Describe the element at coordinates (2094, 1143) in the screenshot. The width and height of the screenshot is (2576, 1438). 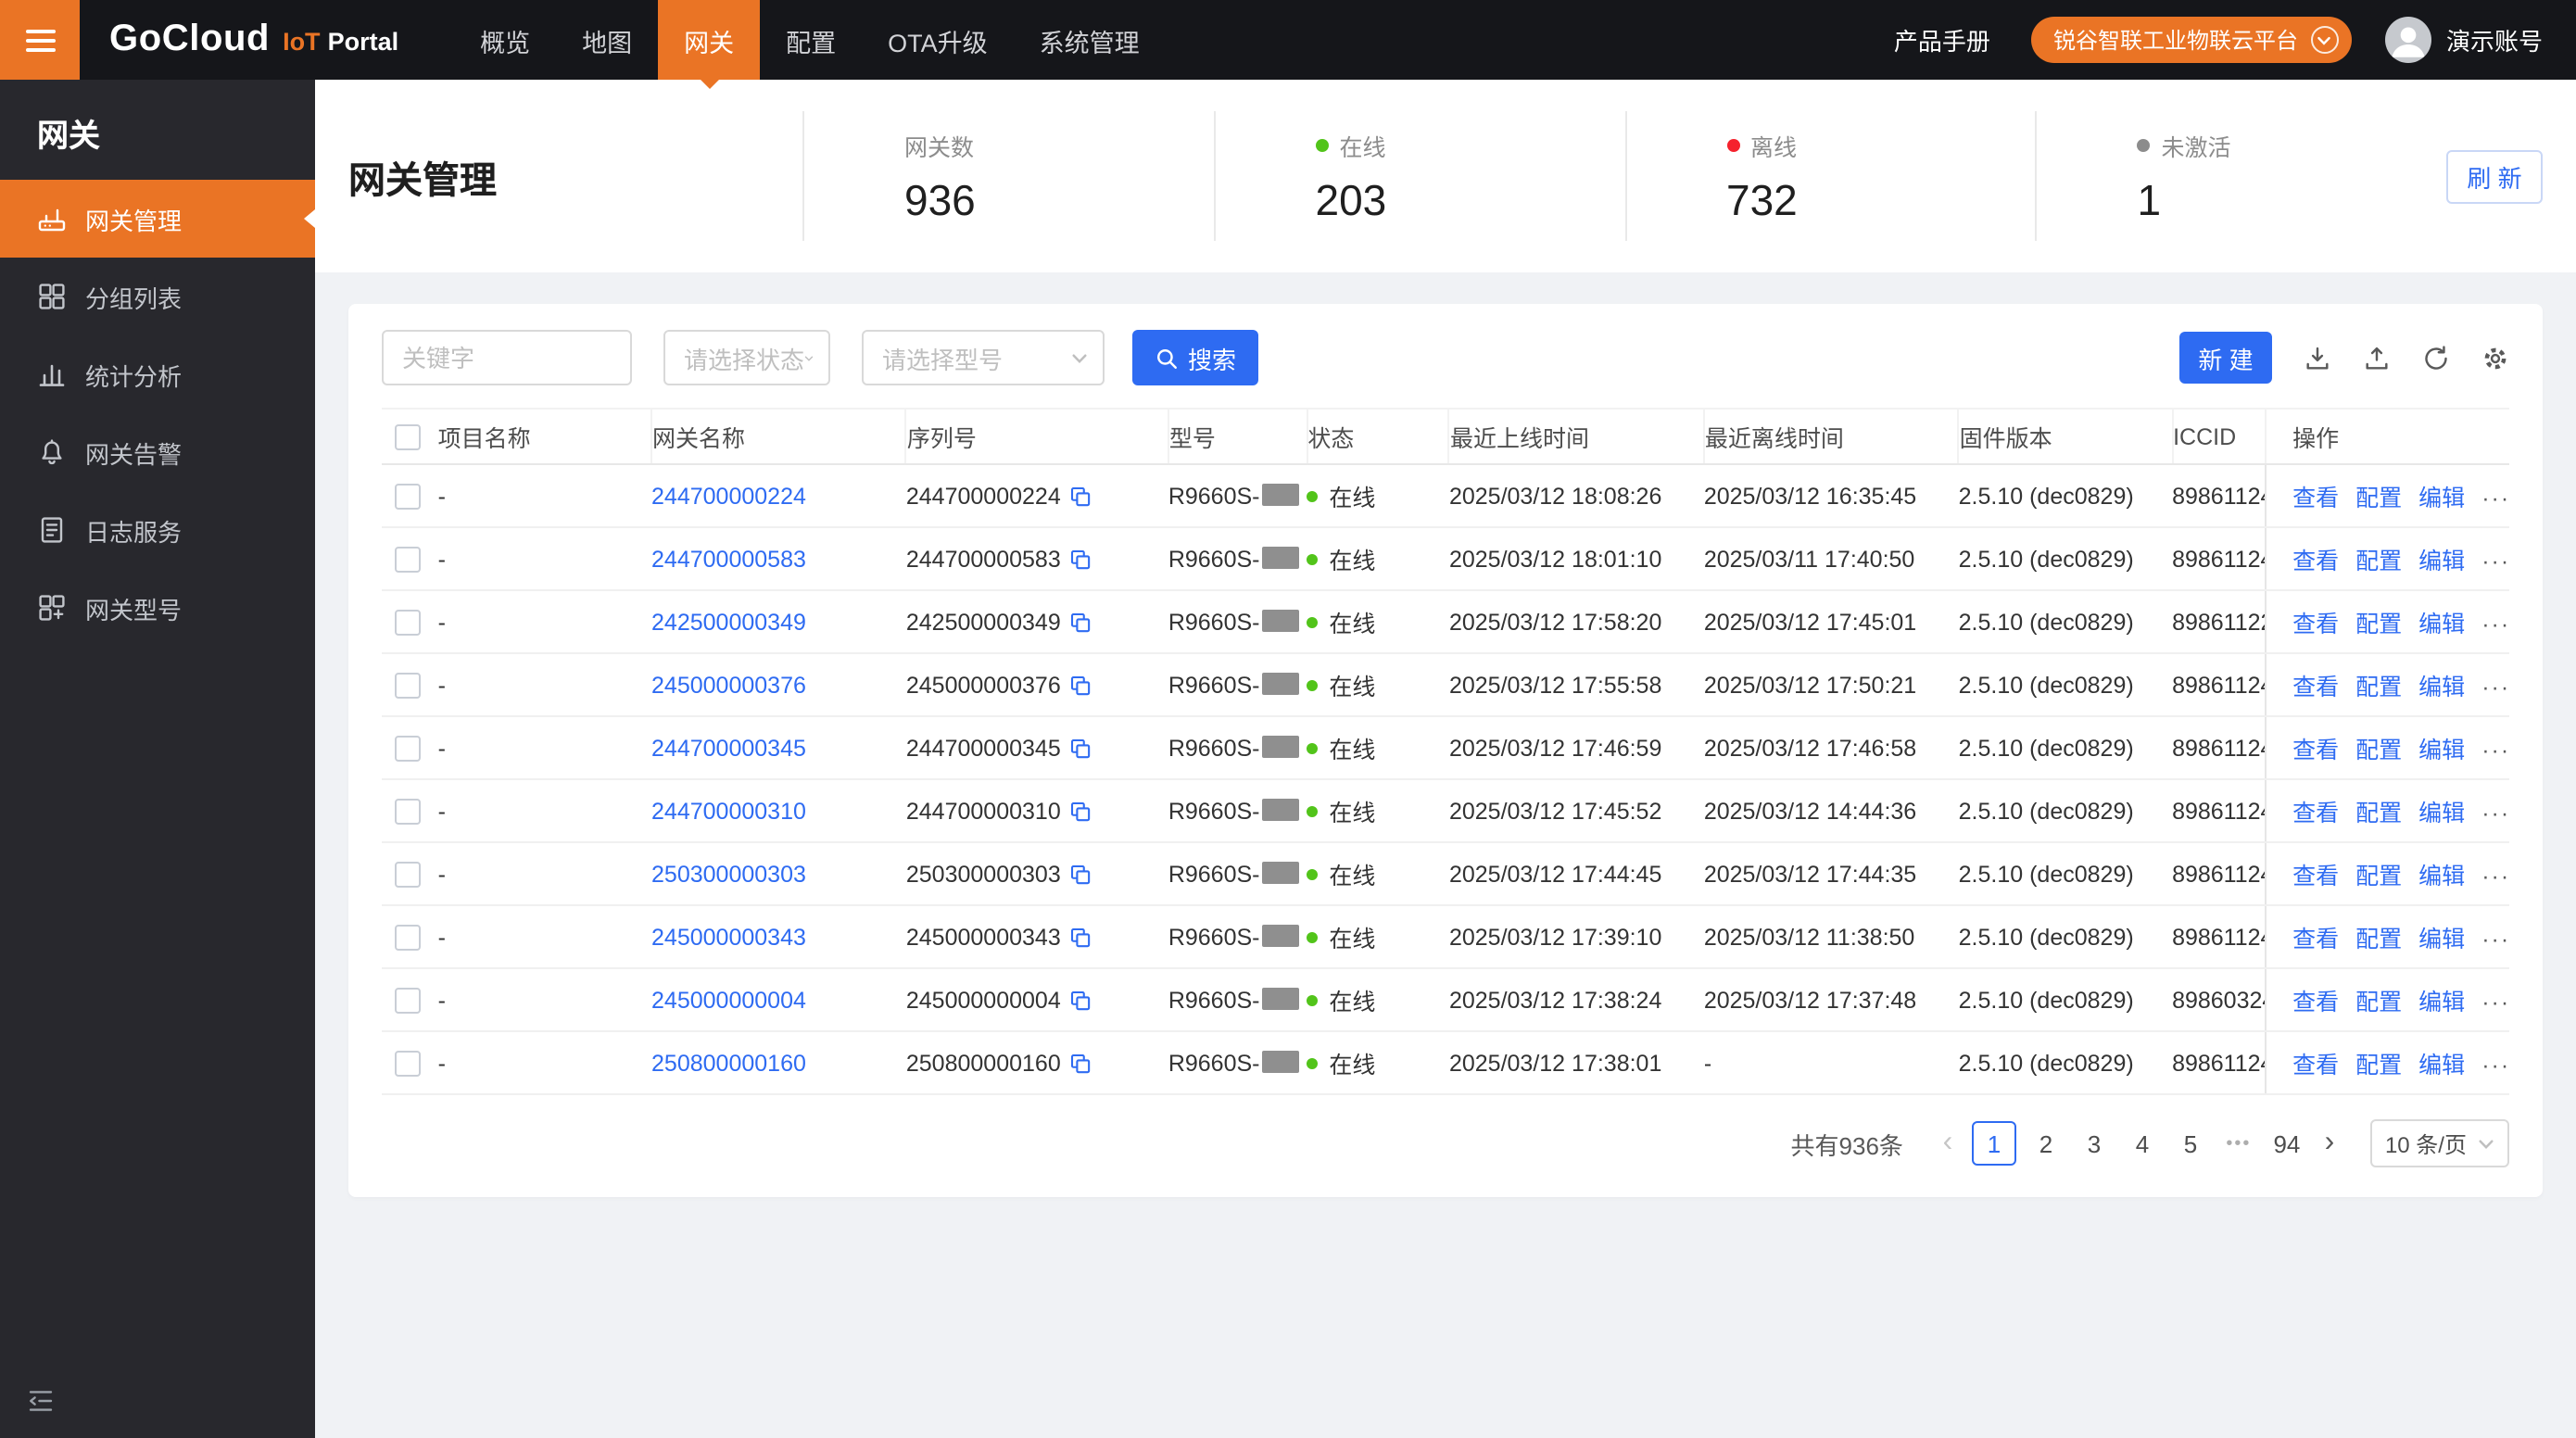
I see `page-3: 3` at that location.